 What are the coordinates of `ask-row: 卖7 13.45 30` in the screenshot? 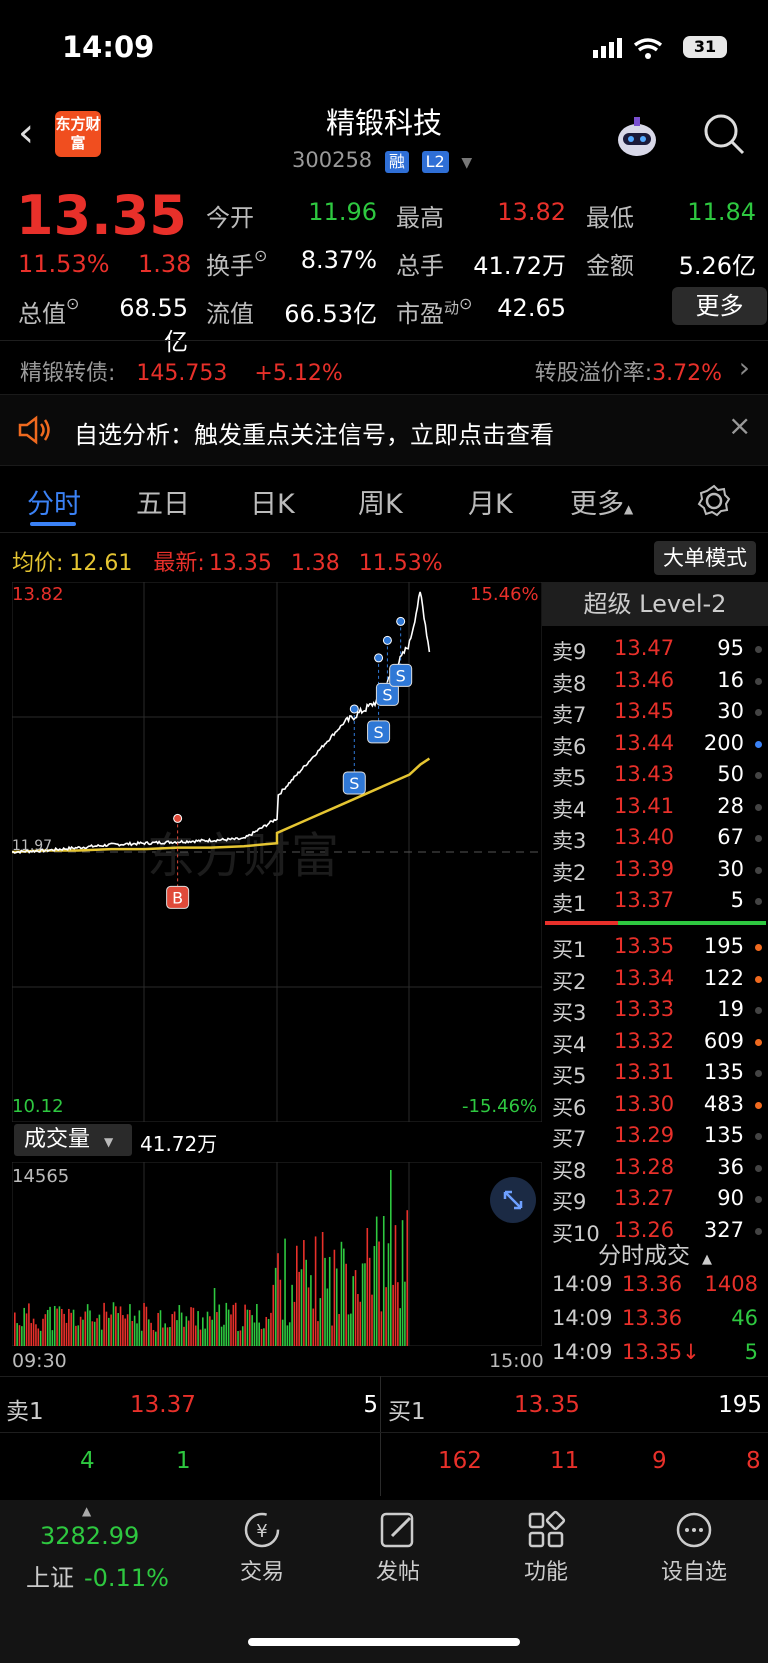 It's located at (655, 711).